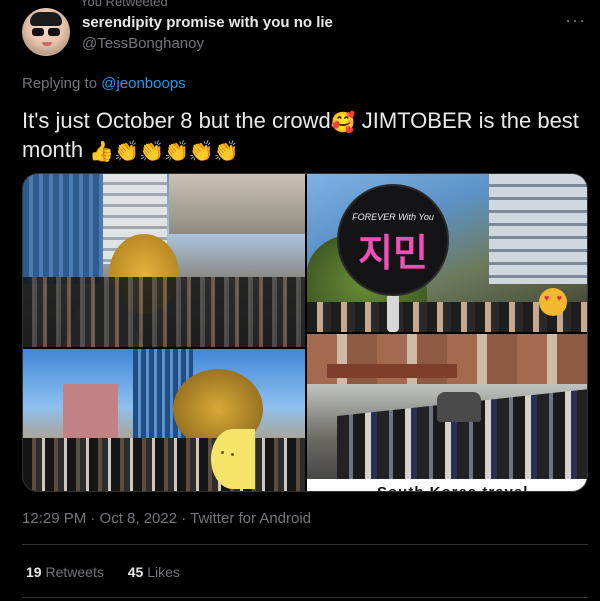 This screenshot has width=600, height=601. What do you see at coordinates (447, 412) in the screenshot?
I see `media-photo-4: South Korea travel` at bounding box center [447, 412].